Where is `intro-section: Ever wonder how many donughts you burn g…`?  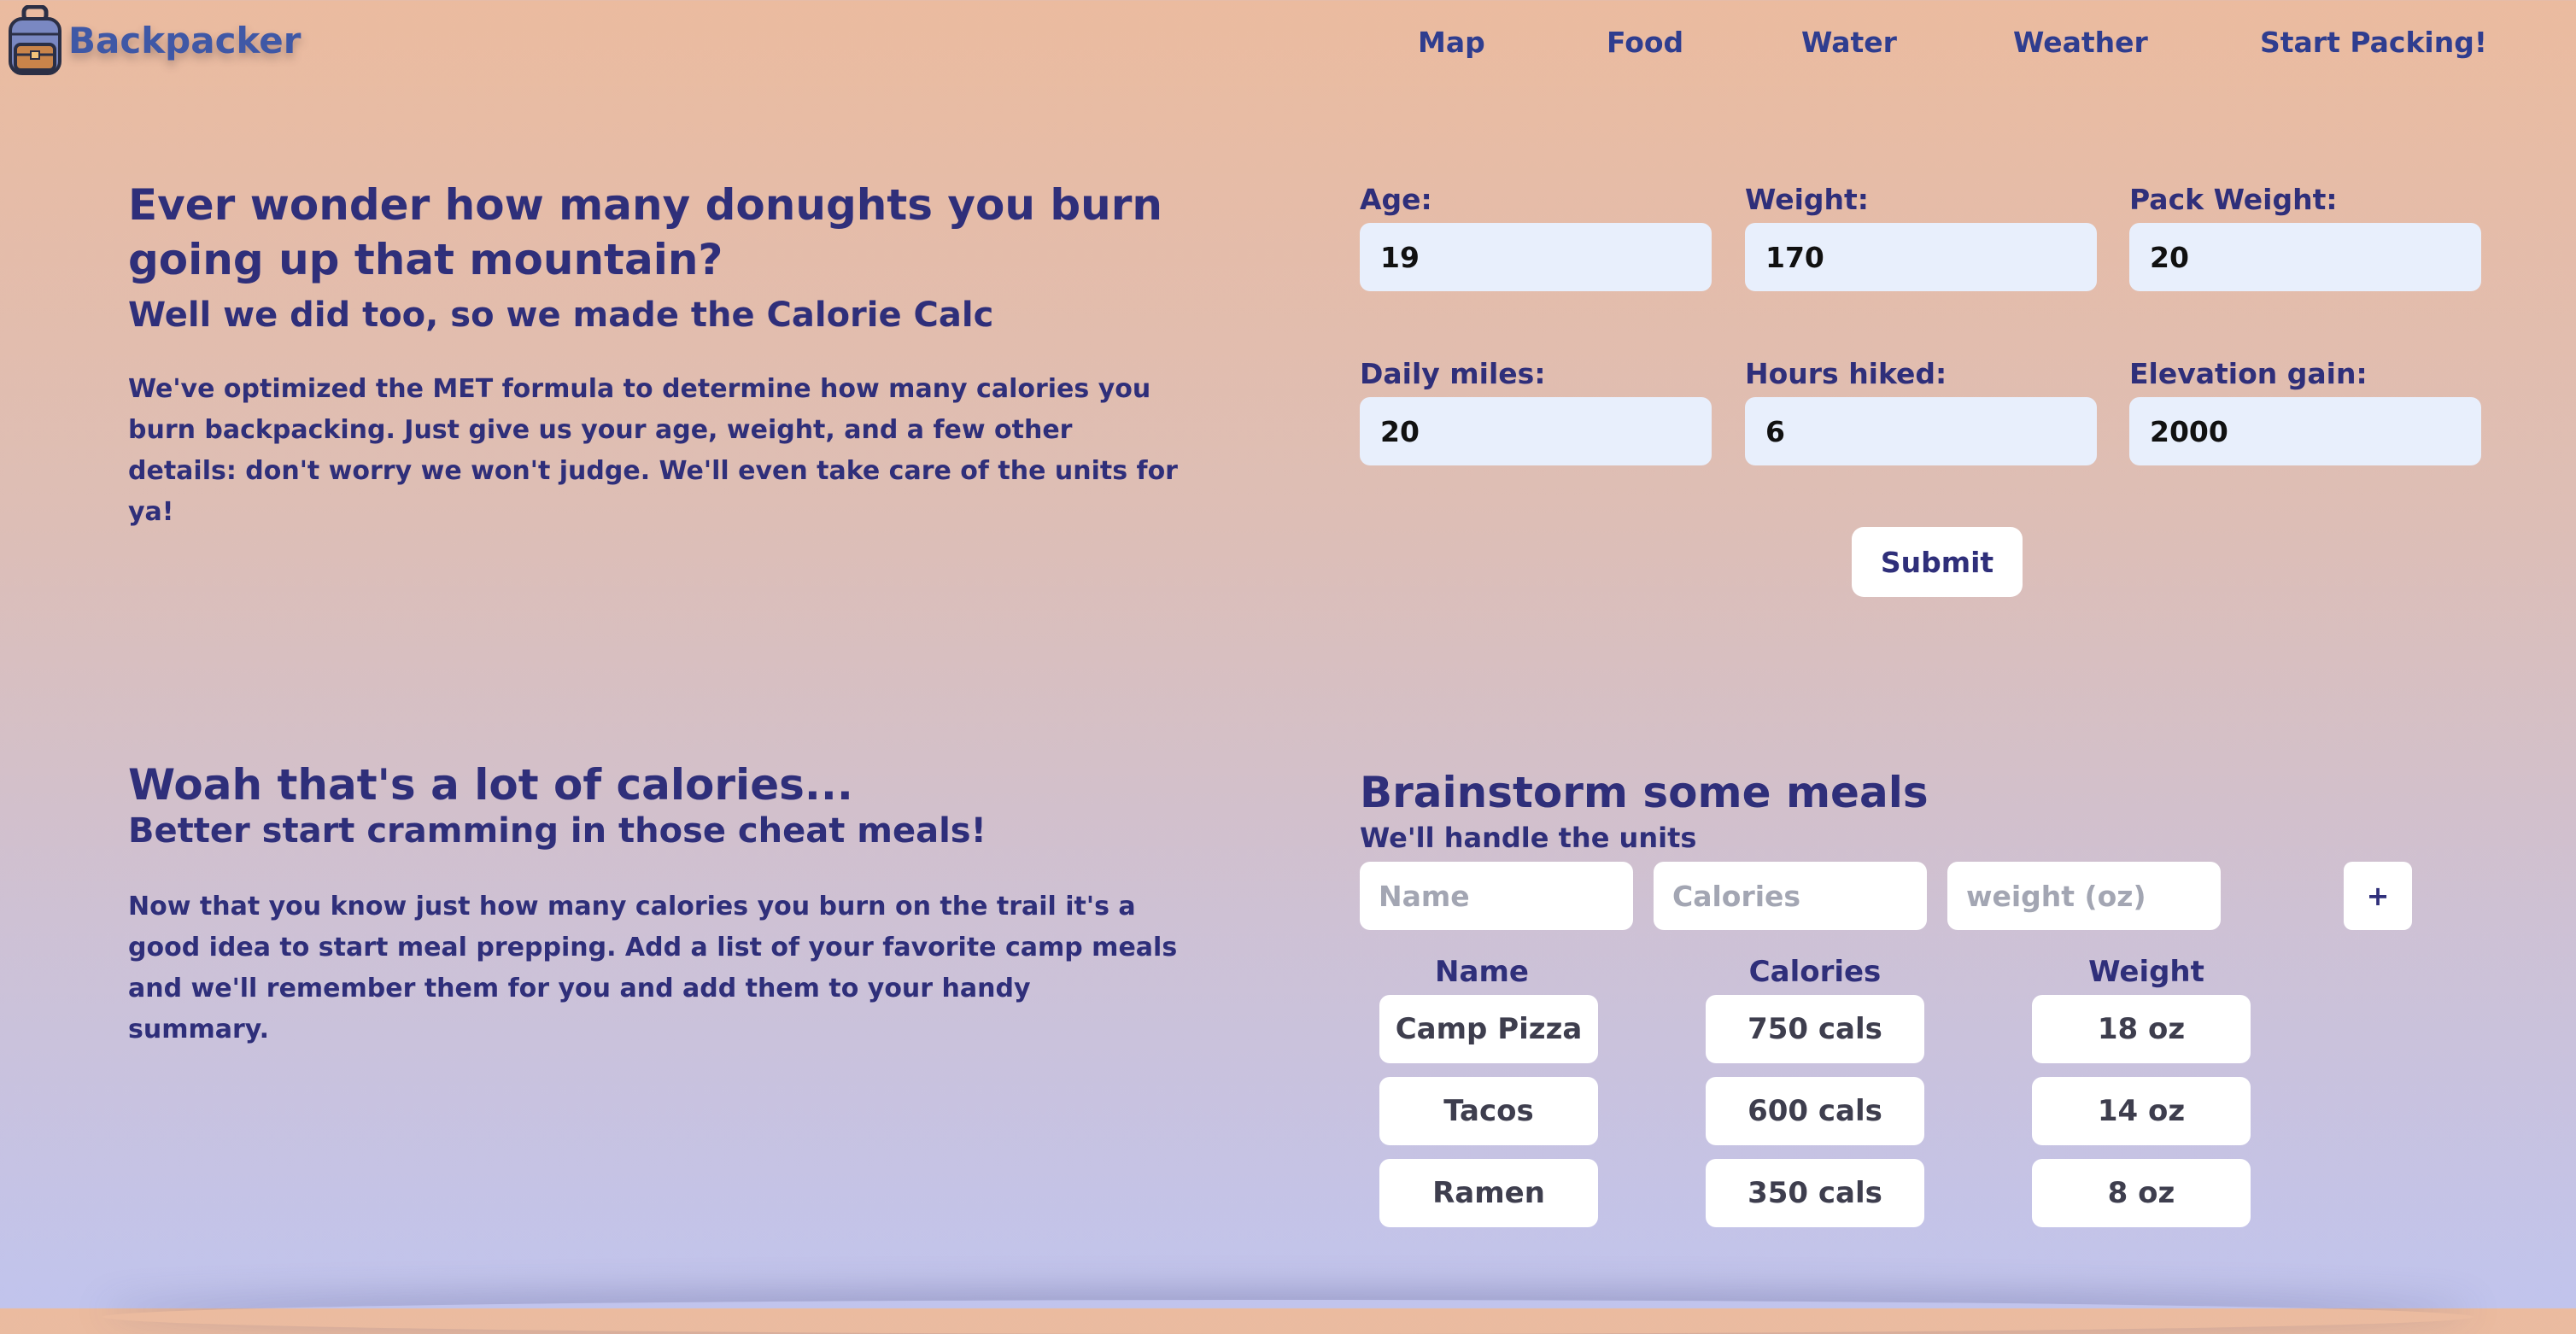 intro-section: Ever wonder how many donughts you burn g… is located at coordinates (653, 355).